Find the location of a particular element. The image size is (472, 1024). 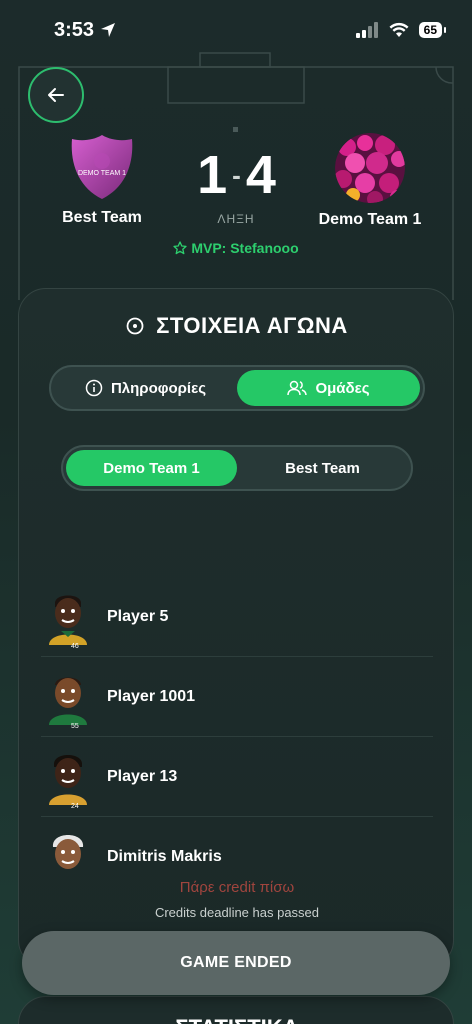

info-icon is located at coordinates (94, 388).